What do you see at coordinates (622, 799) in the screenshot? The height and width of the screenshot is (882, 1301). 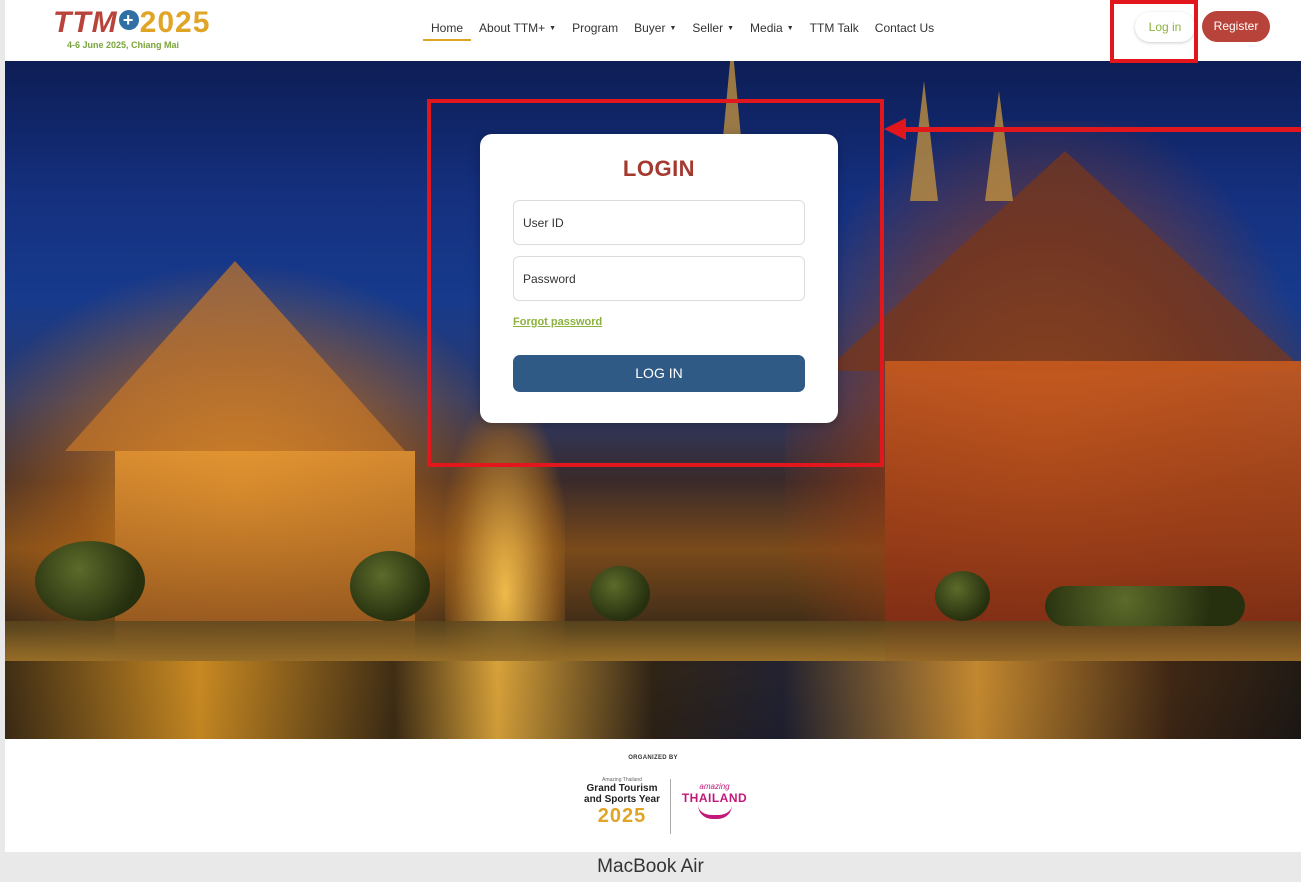 I see `gt-line-2: and Sports Year` at bounding box center [622, 799].